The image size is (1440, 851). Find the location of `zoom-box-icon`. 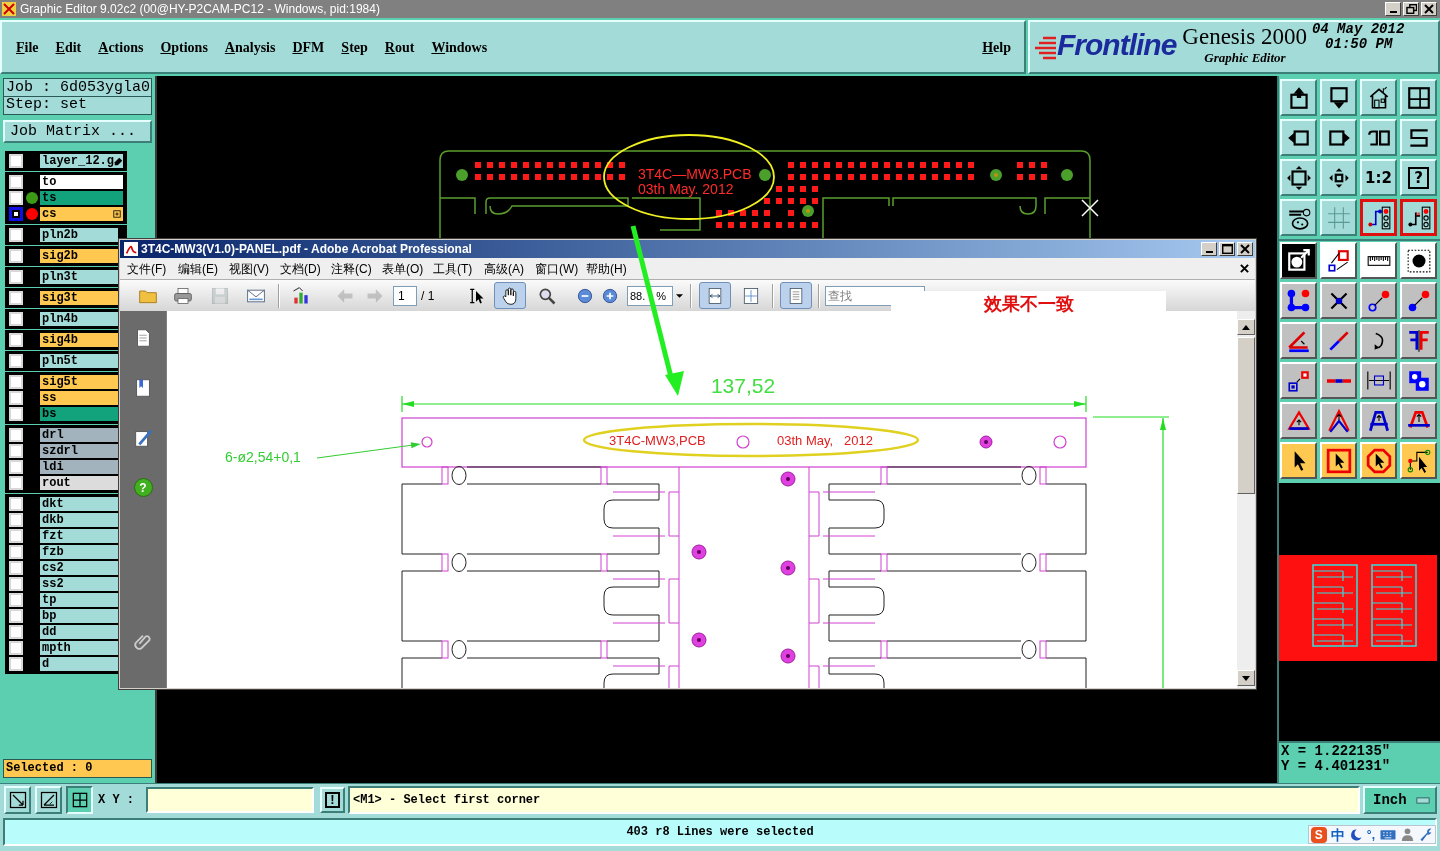

zoom-box-icon is located at coordinates (17, 800).